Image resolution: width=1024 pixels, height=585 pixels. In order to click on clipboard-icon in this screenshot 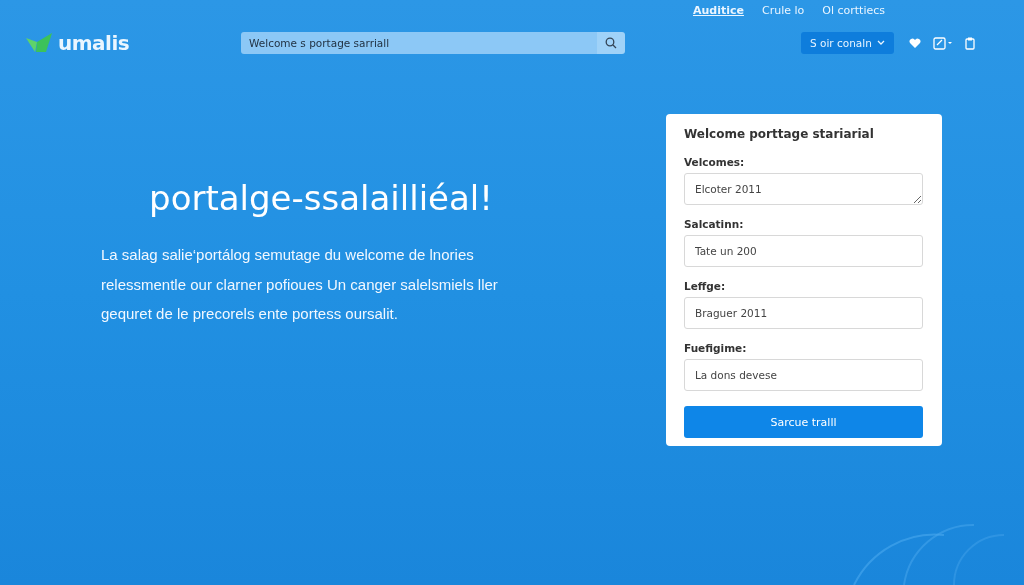, I will do `click(969, 43)`.